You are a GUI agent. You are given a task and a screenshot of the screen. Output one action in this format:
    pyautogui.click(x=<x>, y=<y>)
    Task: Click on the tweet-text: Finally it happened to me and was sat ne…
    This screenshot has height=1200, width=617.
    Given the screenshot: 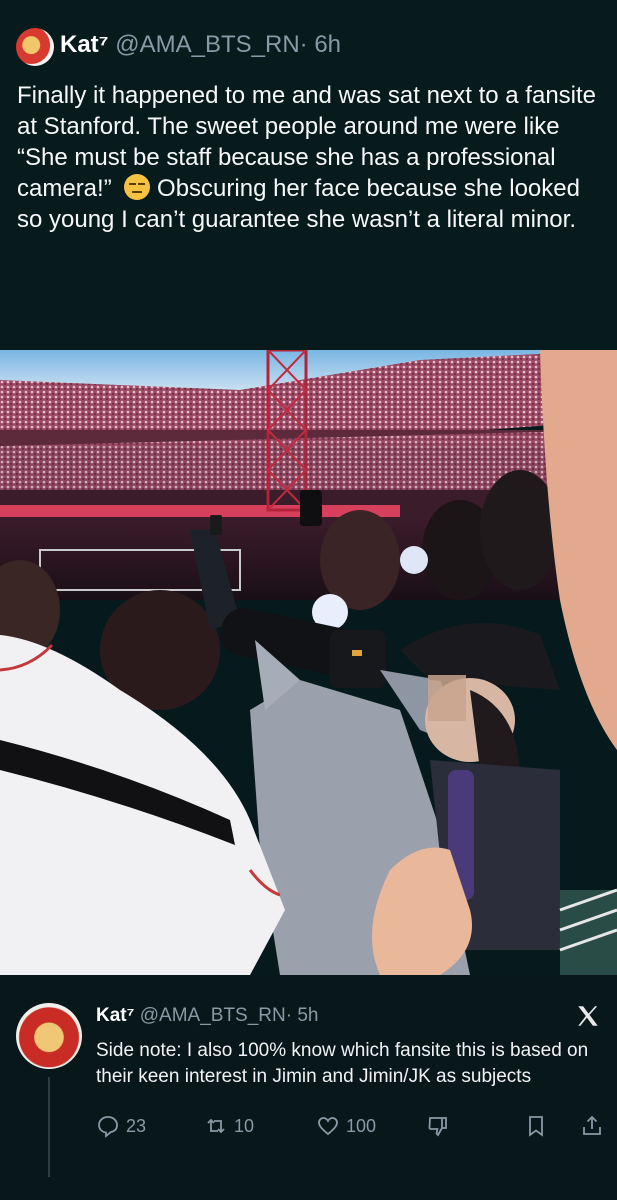 What is the action you would take?
    pyautogui.click(x=312, y=157)
    